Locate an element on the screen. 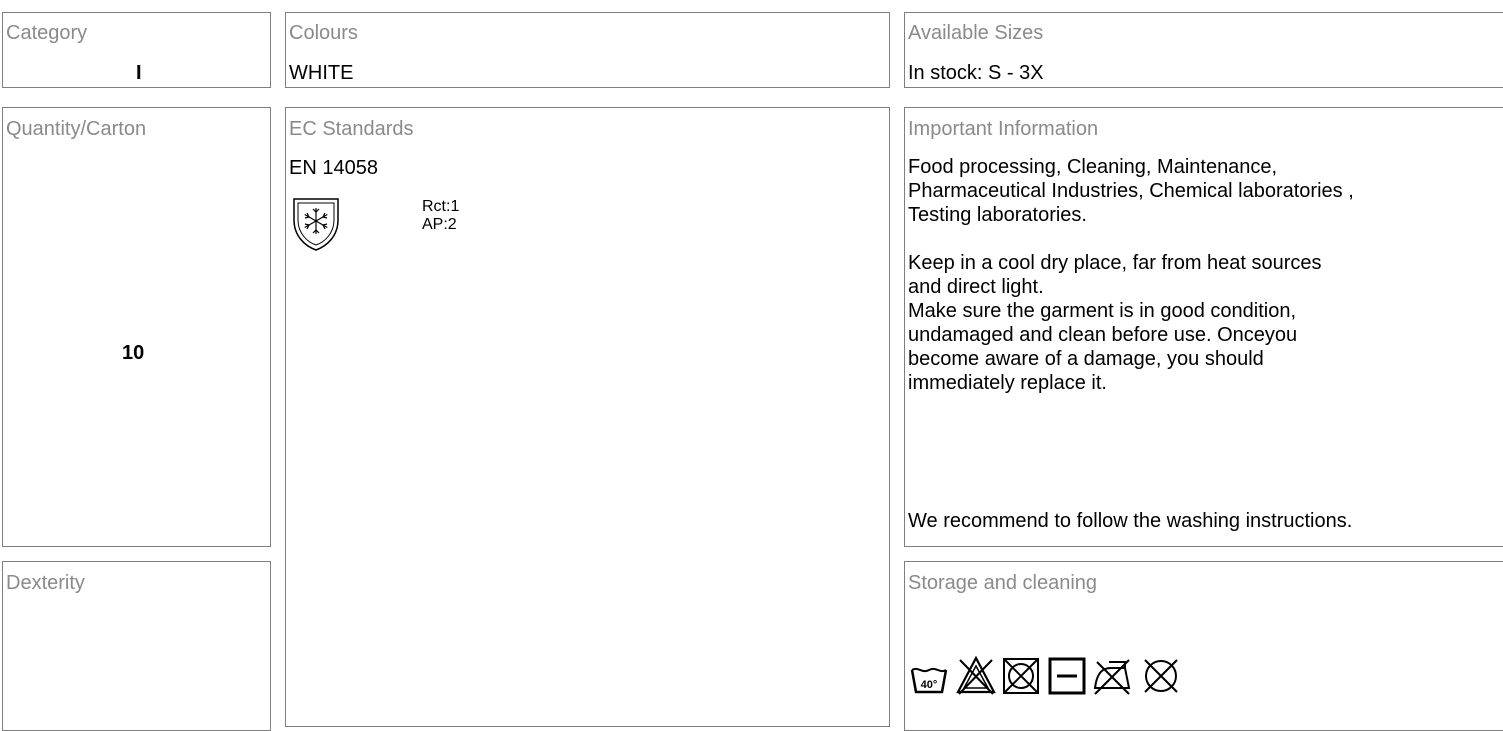  storage-cleaning-label: Storage and cleaning is located at coordinates (1003, 583).